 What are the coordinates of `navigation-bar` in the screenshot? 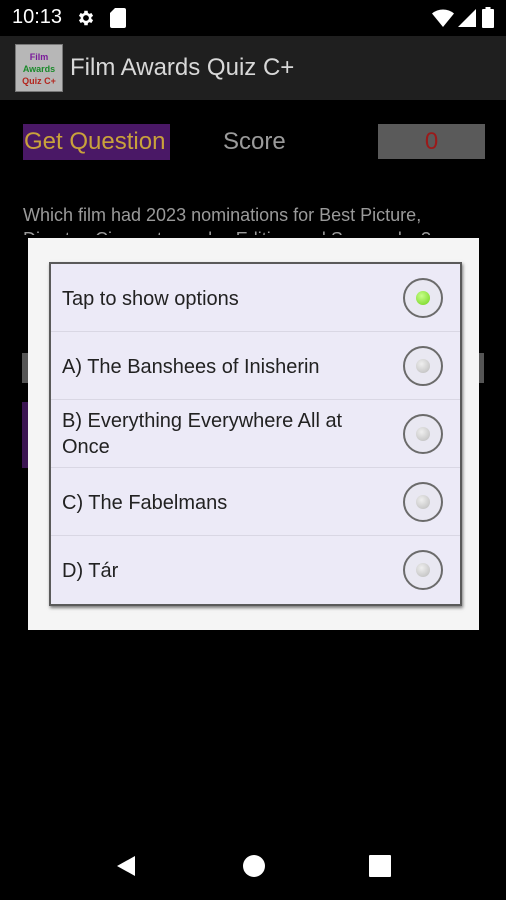 It's located at (253, 865).